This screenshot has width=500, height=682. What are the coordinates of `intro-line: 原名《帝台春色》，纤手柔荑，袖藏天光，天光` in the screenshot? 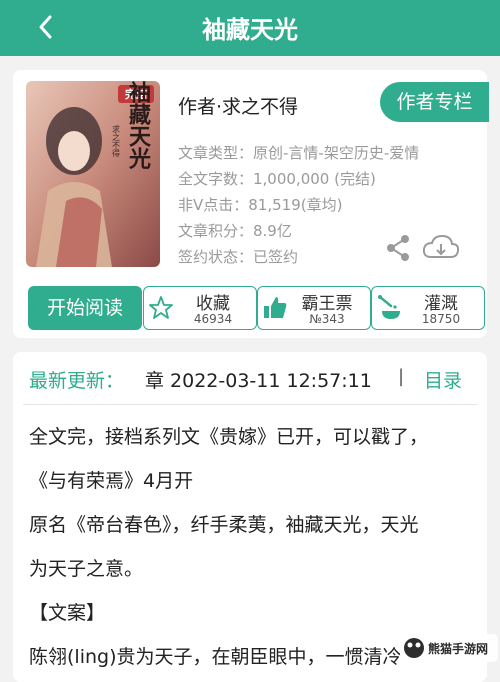 It's located at (224, 525).